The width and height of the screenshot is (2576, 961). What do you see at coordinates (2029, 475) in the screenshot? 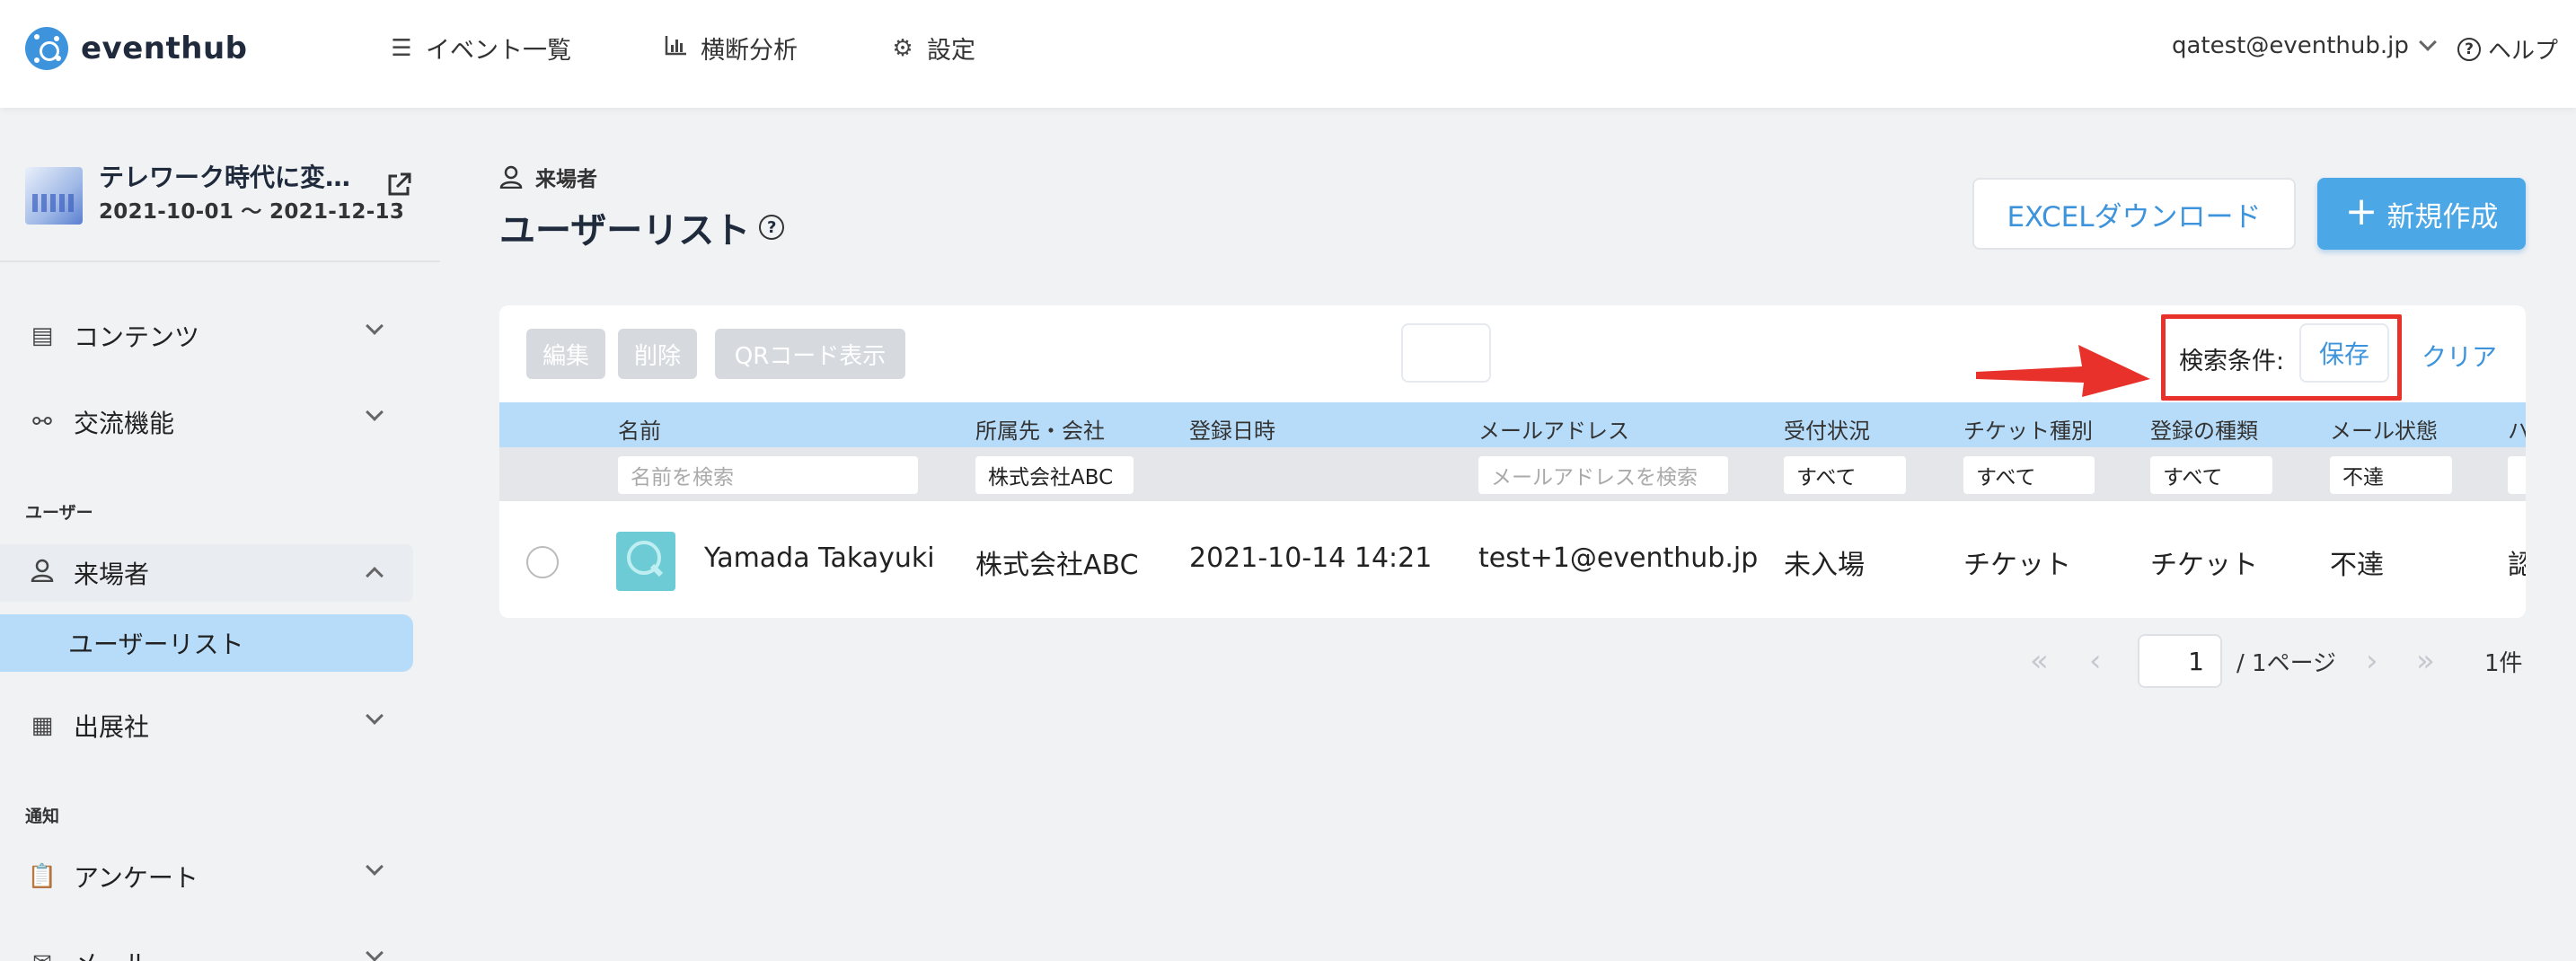
I see `ticket-filter-select: すべて` at bounding box center [2029, 475].